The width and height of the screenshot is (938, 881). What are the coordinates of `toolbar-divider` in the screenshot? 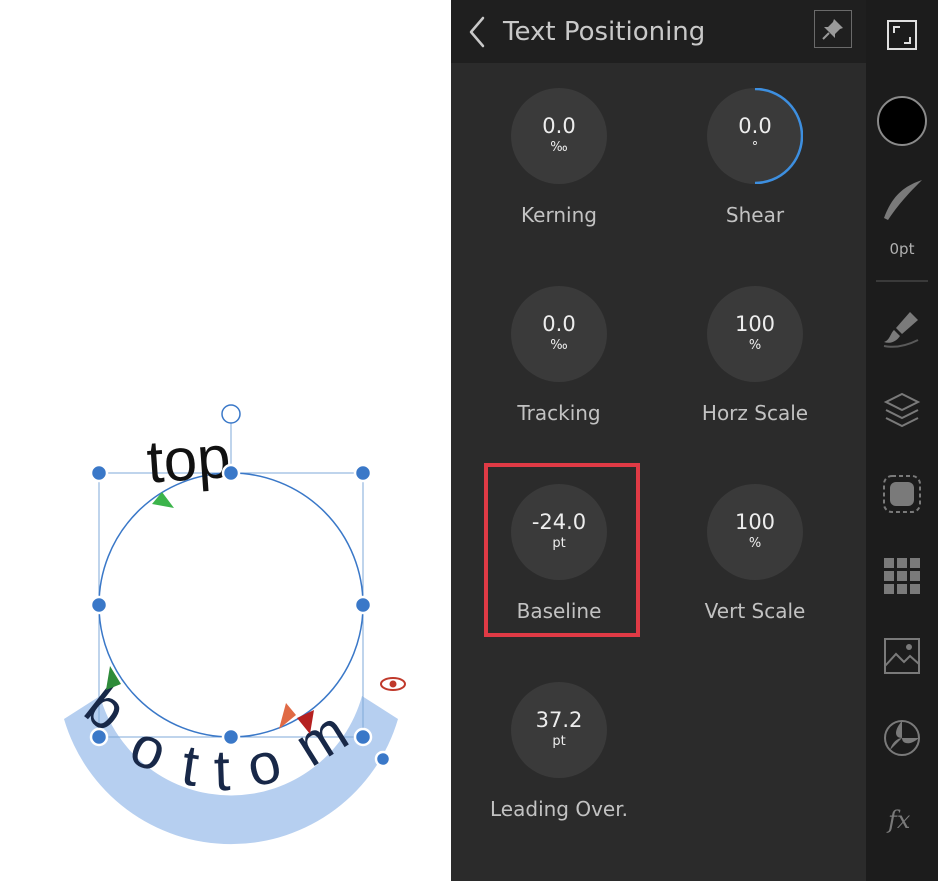 It's located at (902, 281).